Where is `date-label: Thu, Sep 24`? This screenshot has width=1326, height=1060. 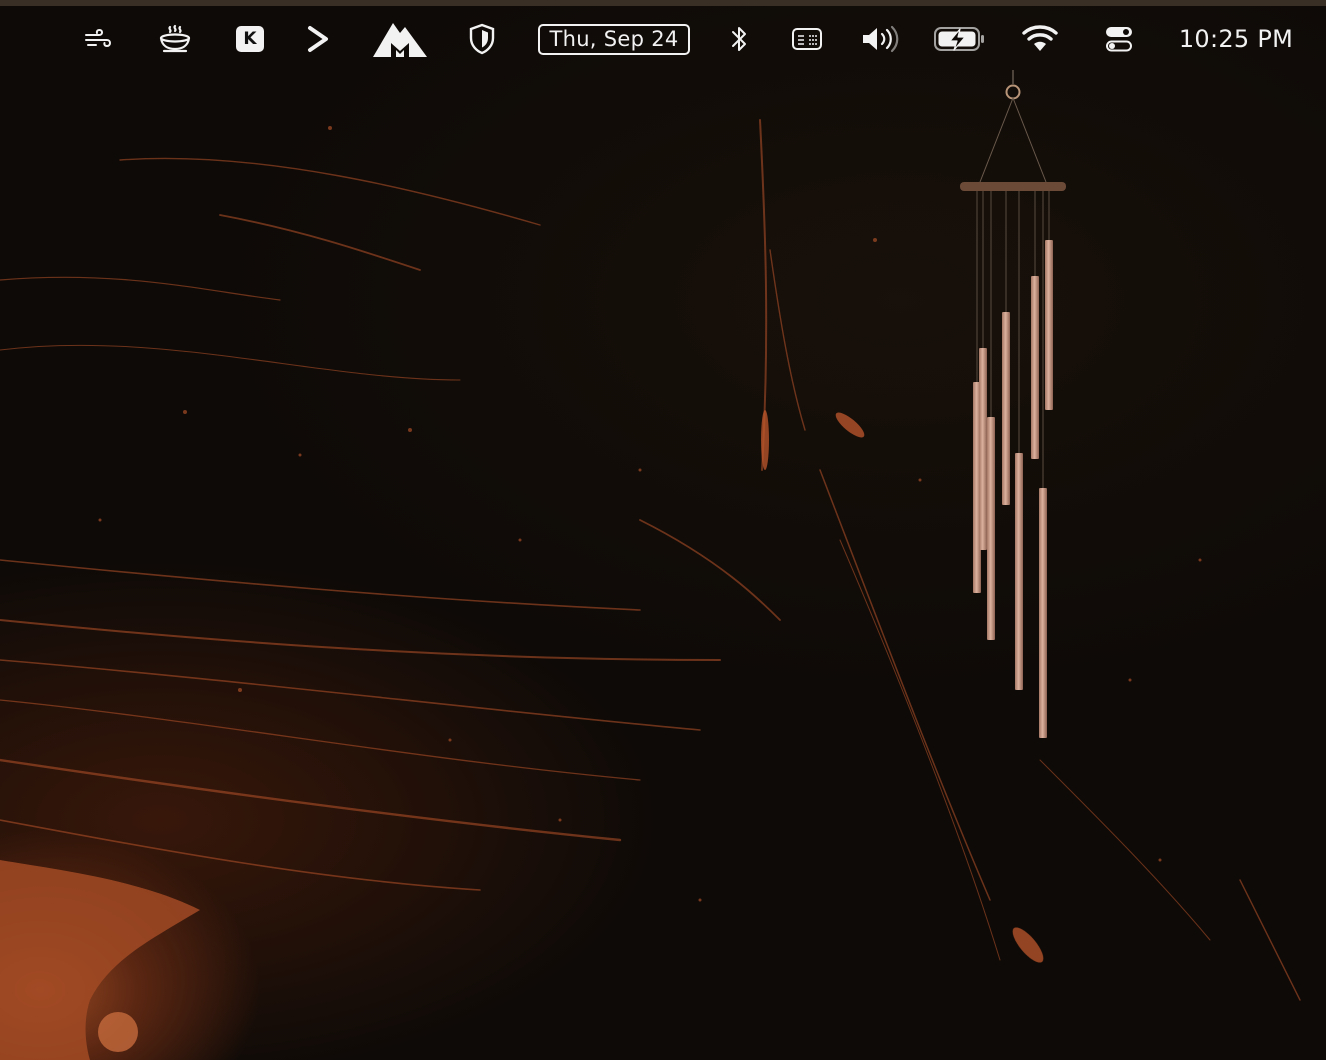
date-label: Thu, Sep 24 is located at coordinates (614, 39).